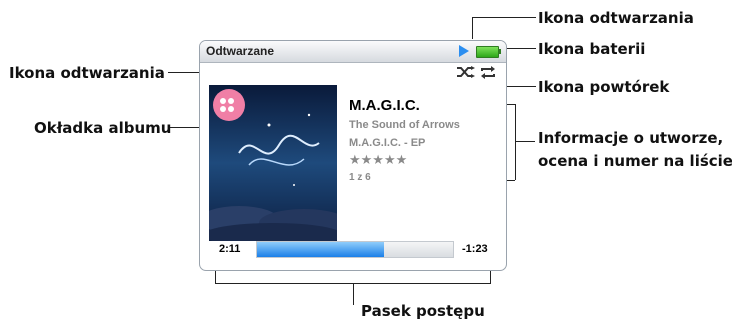 This screenshot has width=732, height=321. I want to click on bracket-progress-right, so click(490, 277).